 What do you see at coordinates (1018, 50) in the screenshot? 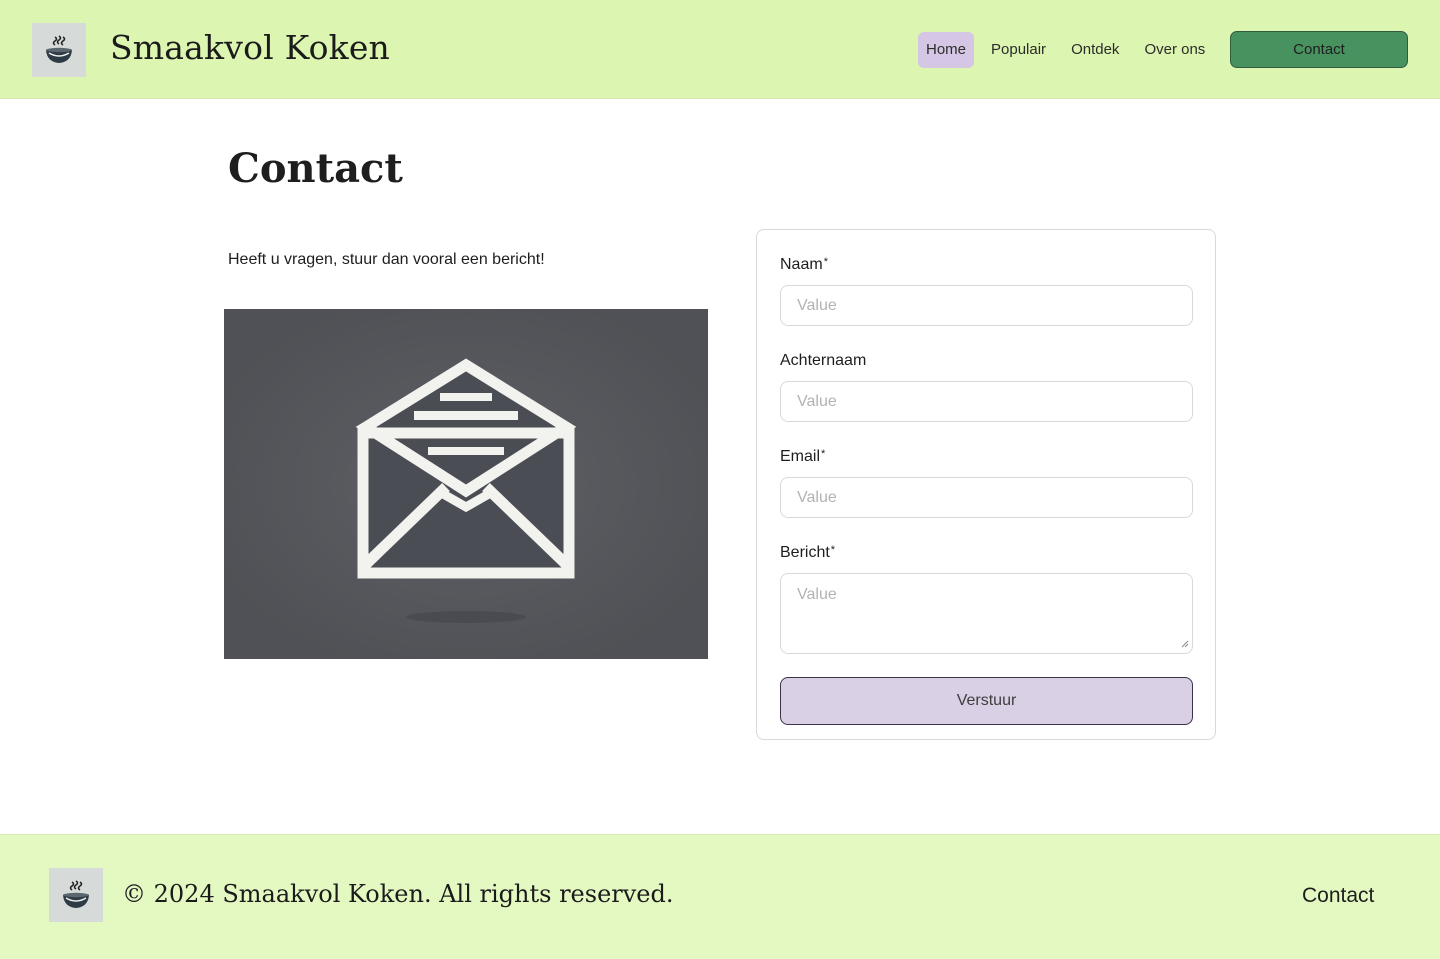
I see `nav-item-populair: Populair` at bounding box center [1018, 50].